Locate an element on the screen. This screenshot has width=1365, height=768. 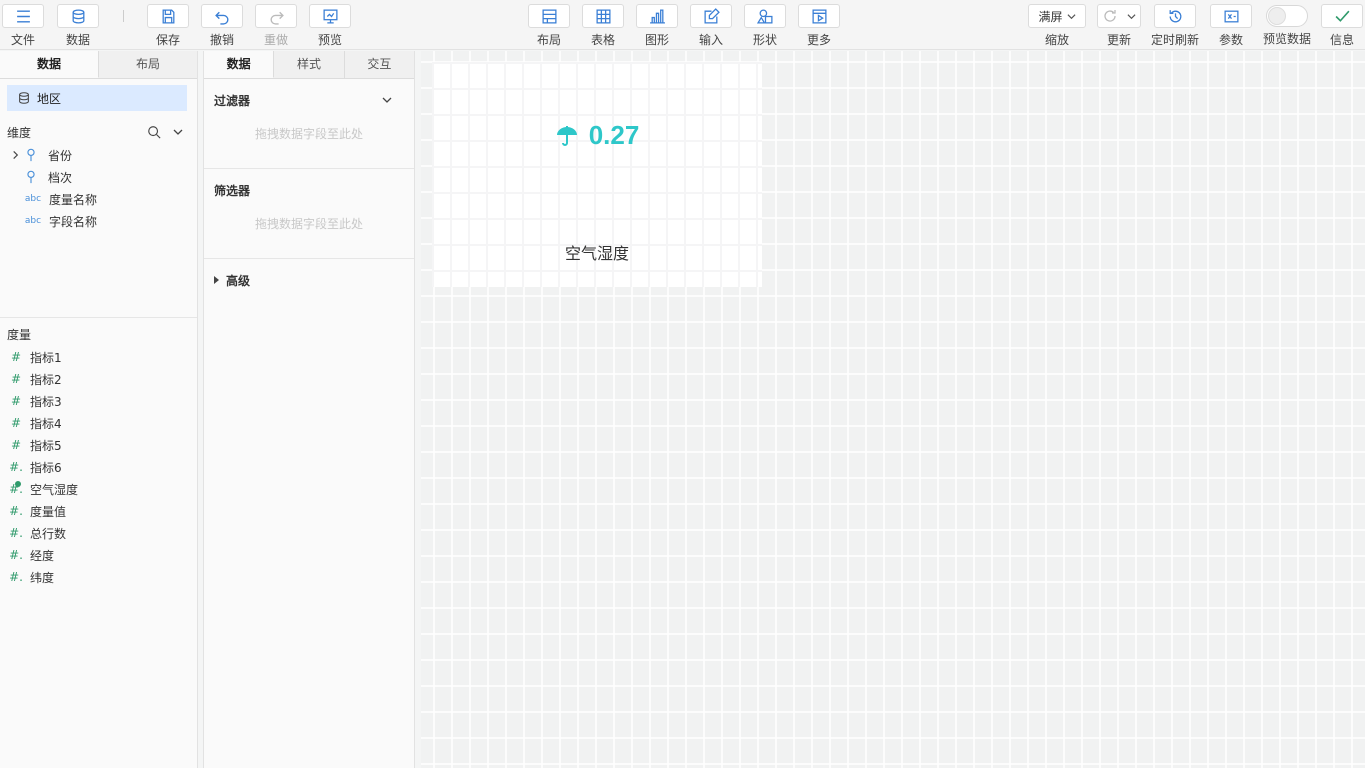
preview-data-toggle: 预览数据 is located at coordinates (1287, 25).